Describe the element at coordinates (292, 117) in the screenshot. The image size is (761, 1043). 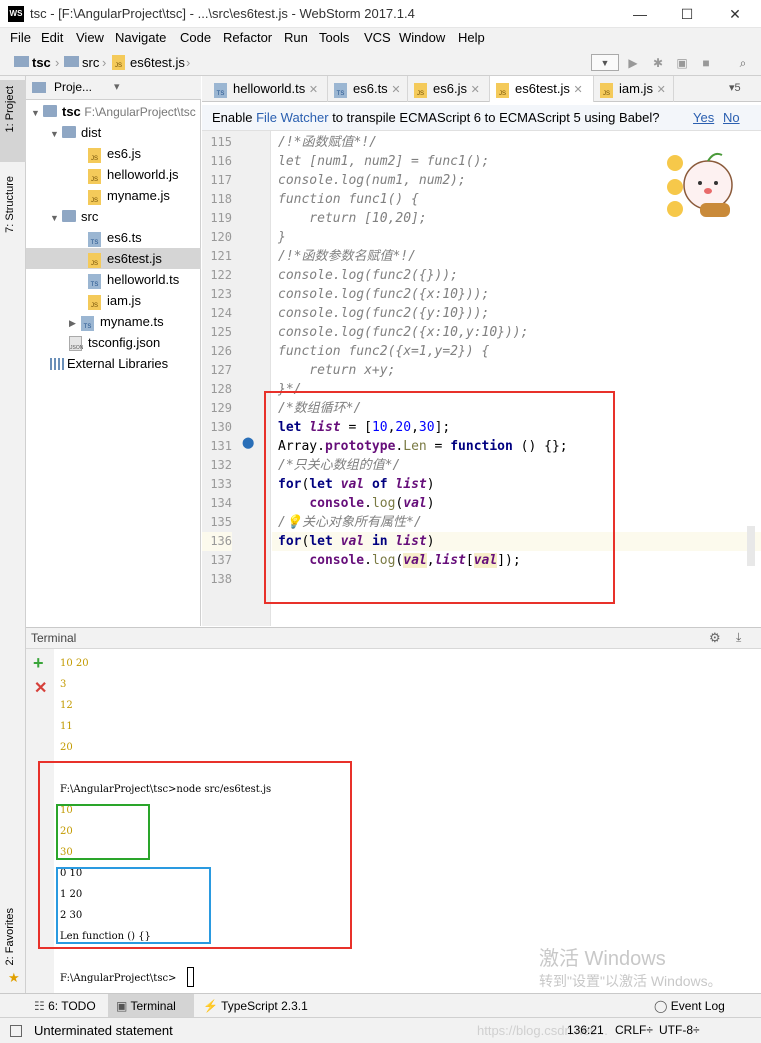
I see `file-watcher-link: File Watcher` at that location.